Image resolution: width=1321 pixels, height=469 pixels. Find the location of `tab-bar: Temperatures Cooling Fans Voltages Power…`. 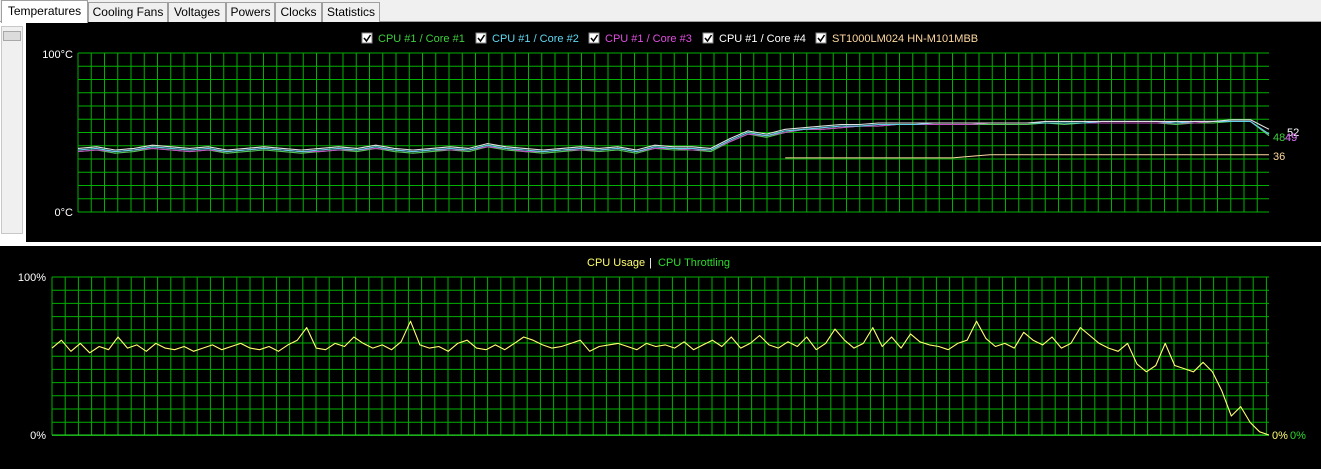

tab-bar: Temperatures Cooling Fans Voltages Power… is located at coordinates (660, 11).